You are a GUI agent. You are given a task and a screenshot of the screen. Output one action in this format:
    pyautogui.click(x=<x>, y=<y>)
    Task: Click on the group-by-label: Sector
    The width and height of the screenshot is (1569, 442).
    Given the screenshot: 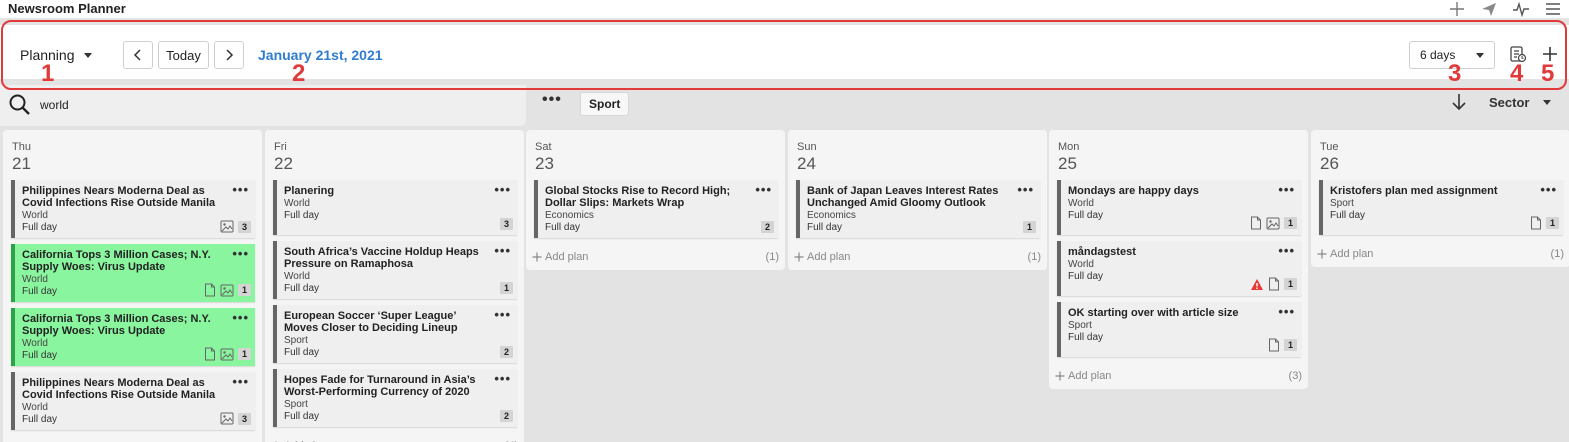 What is the action you would take?
    pyautogui.click(x=1509, y=102)
    